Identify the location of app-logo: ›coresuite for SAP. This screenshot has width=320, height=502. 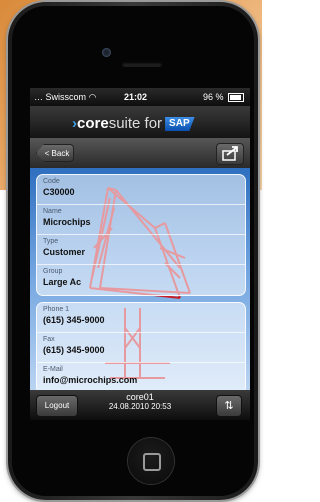
(133, 123).